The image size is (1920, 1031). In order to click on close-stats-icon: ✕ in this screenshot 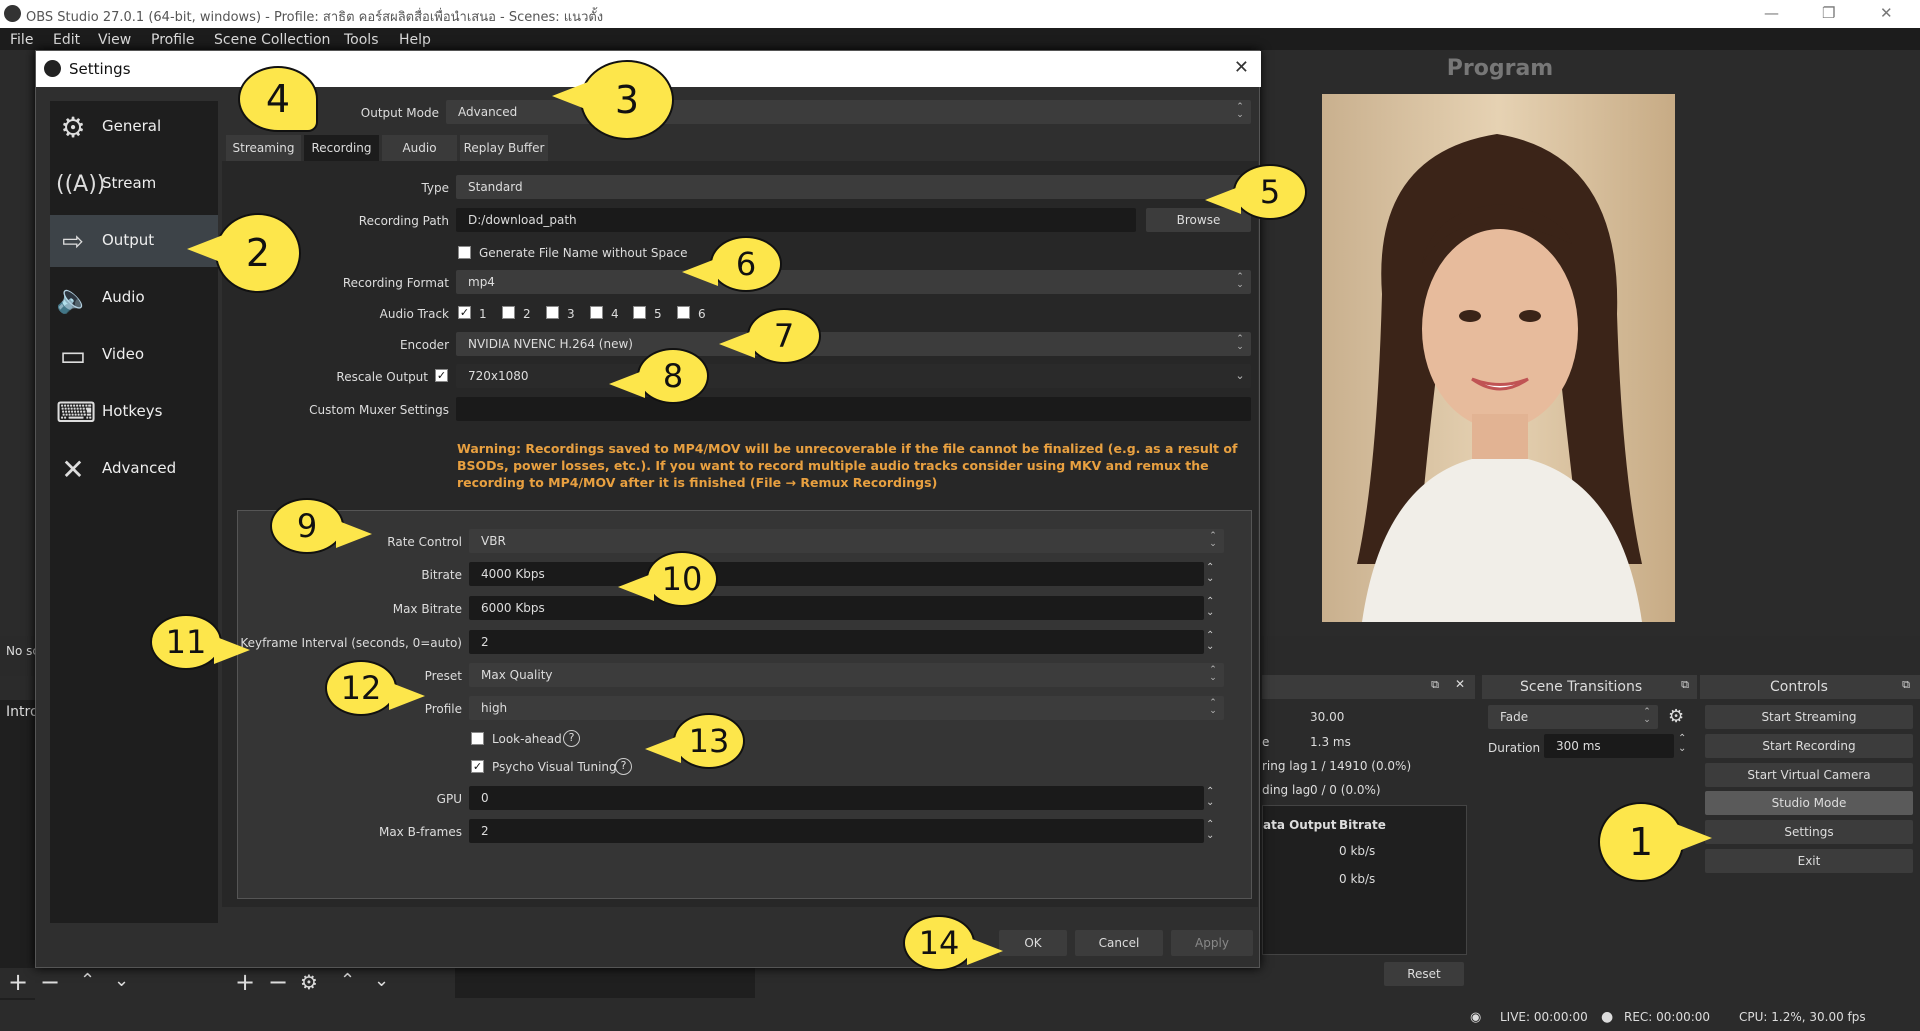, I will do `click(1460, 684)`.